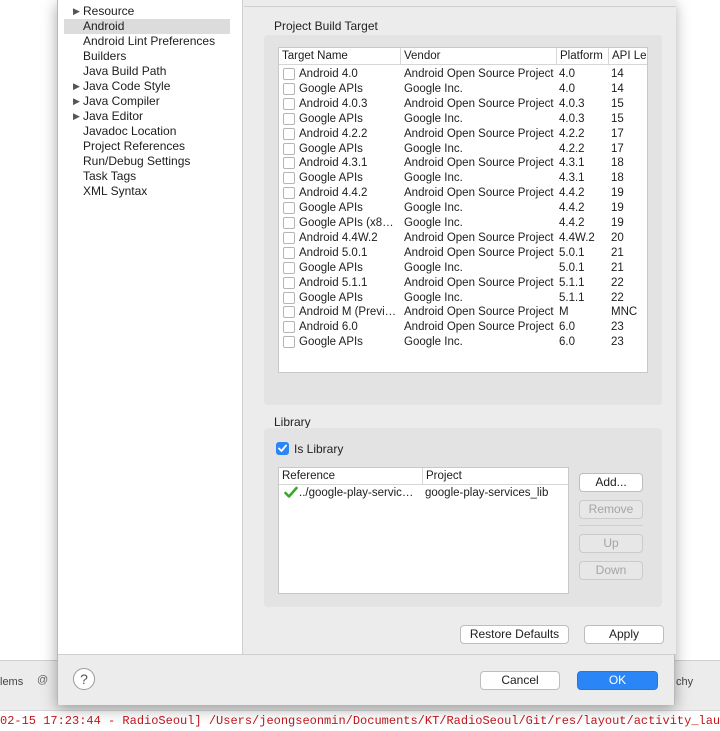  What do you see at coordinates (611, 509) in the screenshot?
I see `remove-button: Remove` at bounding box center [611, 509].